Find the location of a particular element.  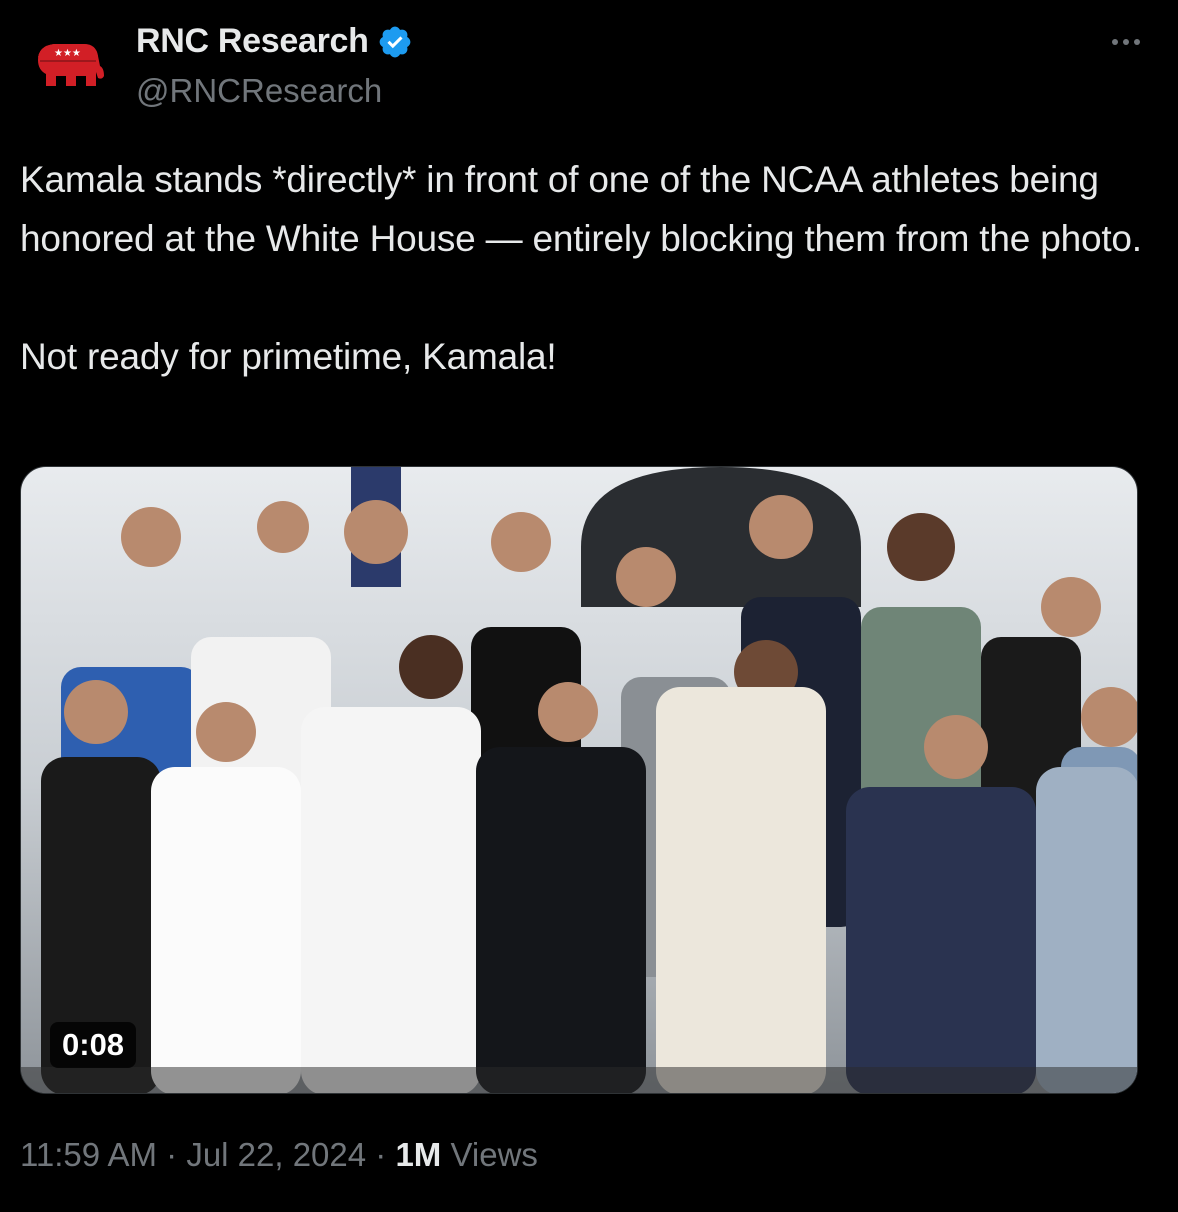

avatar: ★★★ is located at coordinates (68, 68).